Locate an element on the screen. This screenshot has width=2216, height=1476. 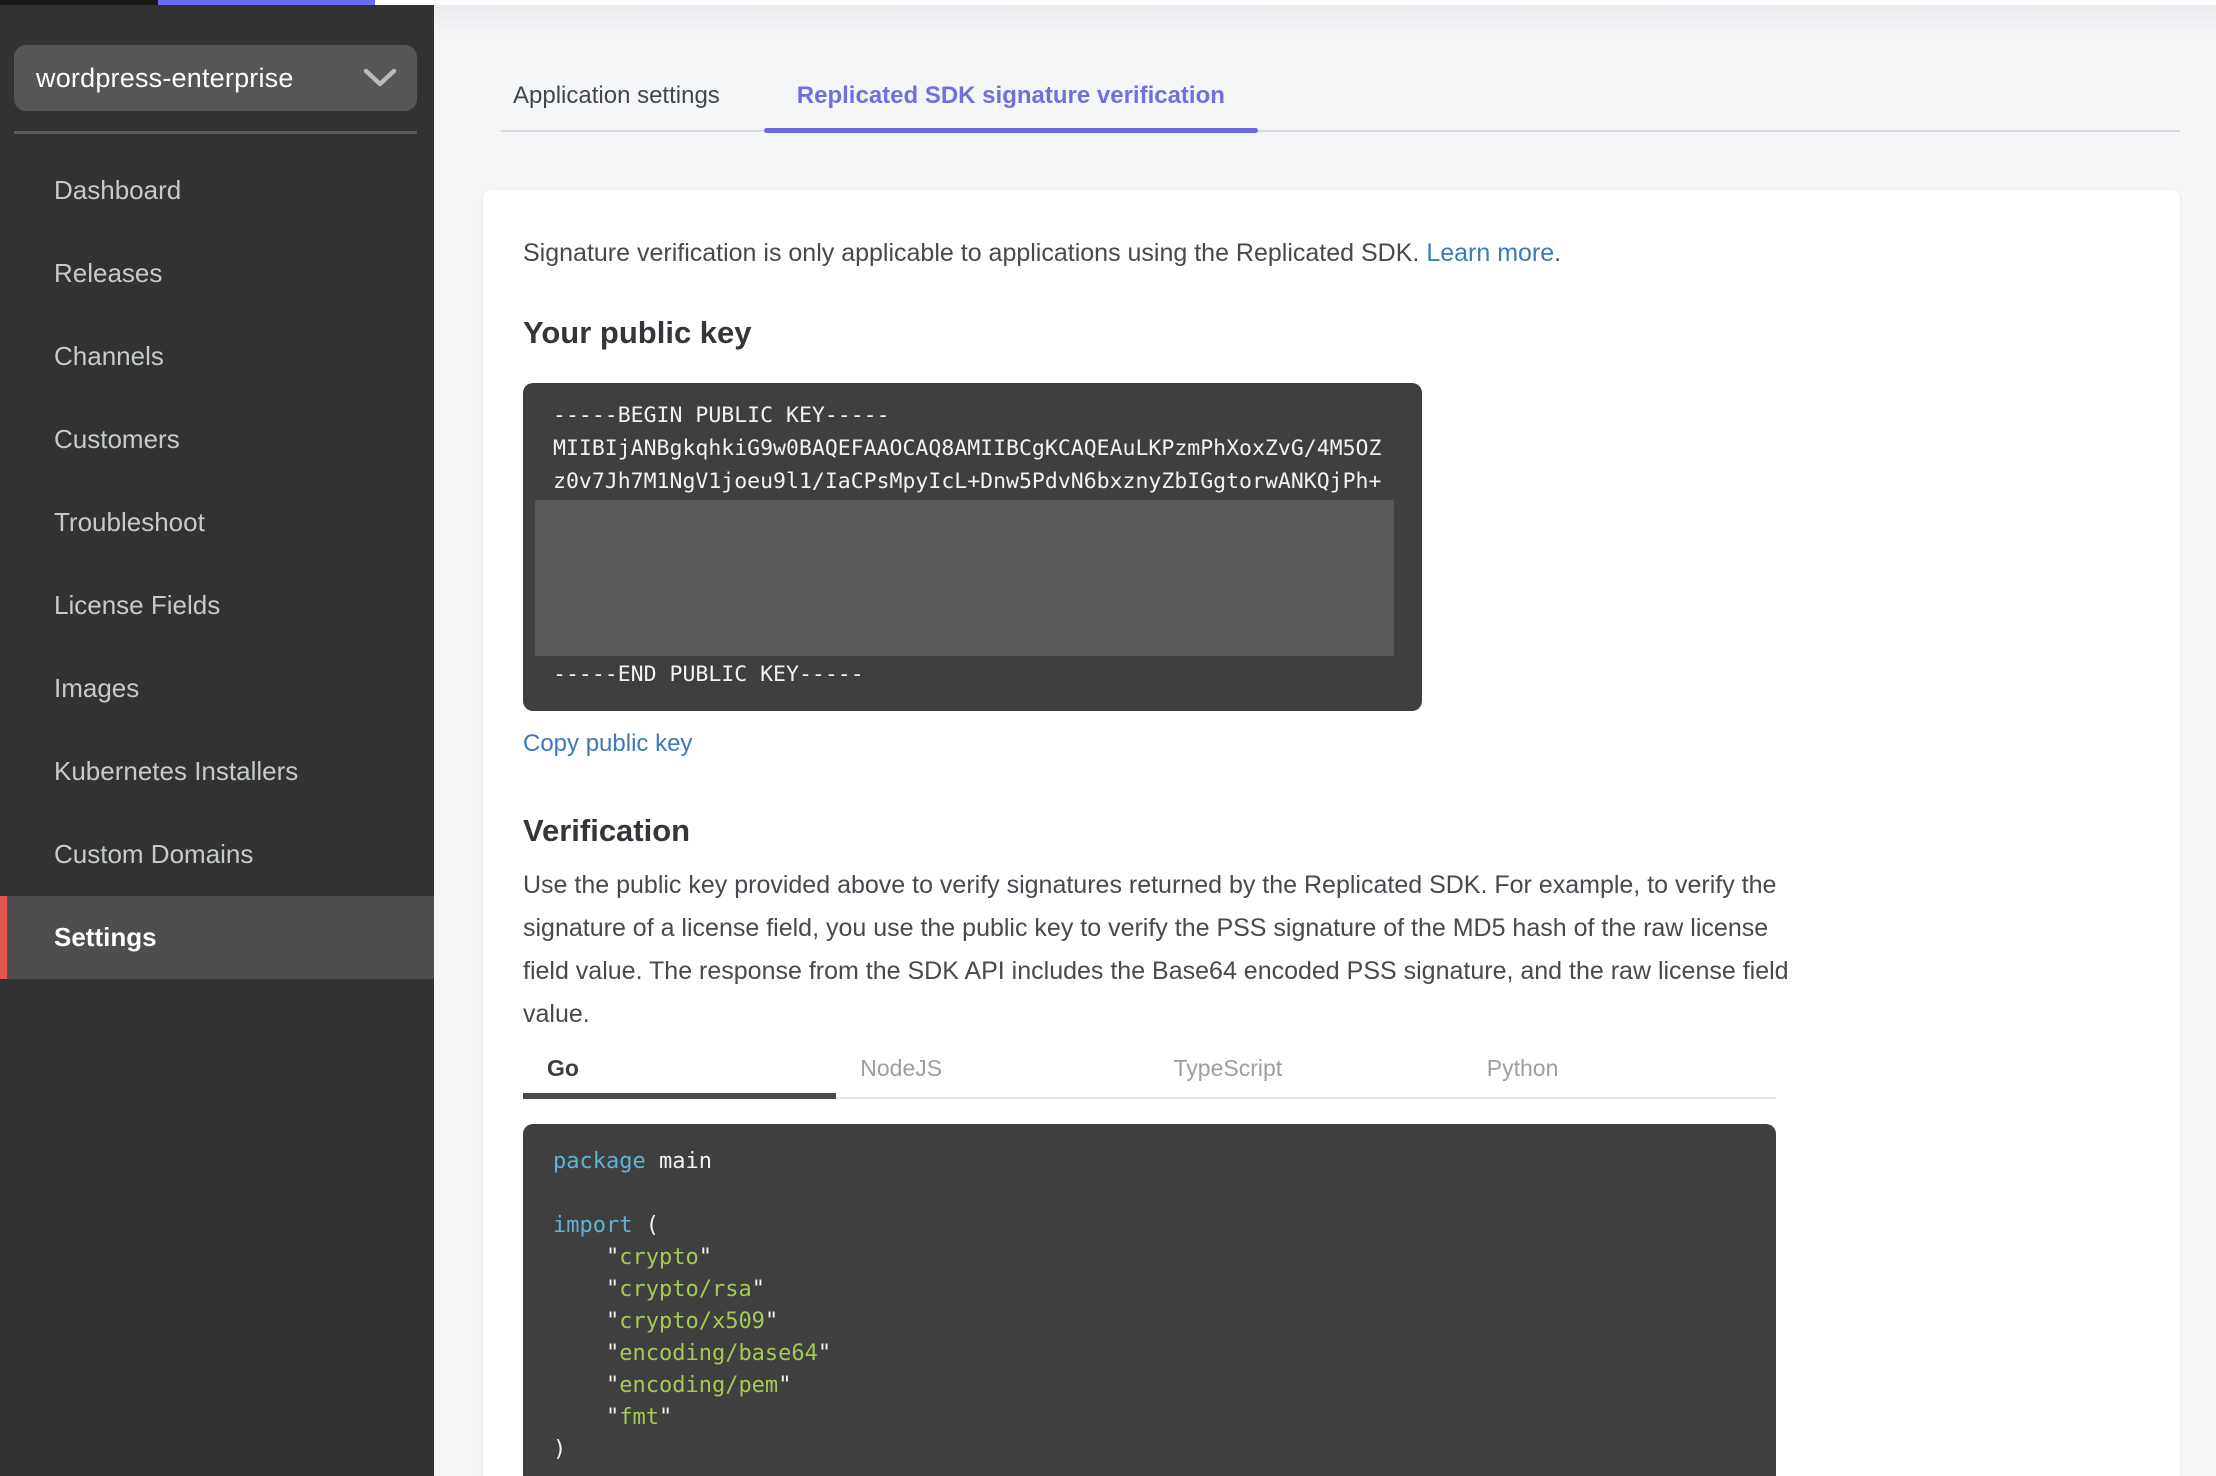
code-line: "crypto" is located at coordinates (632, 1257).